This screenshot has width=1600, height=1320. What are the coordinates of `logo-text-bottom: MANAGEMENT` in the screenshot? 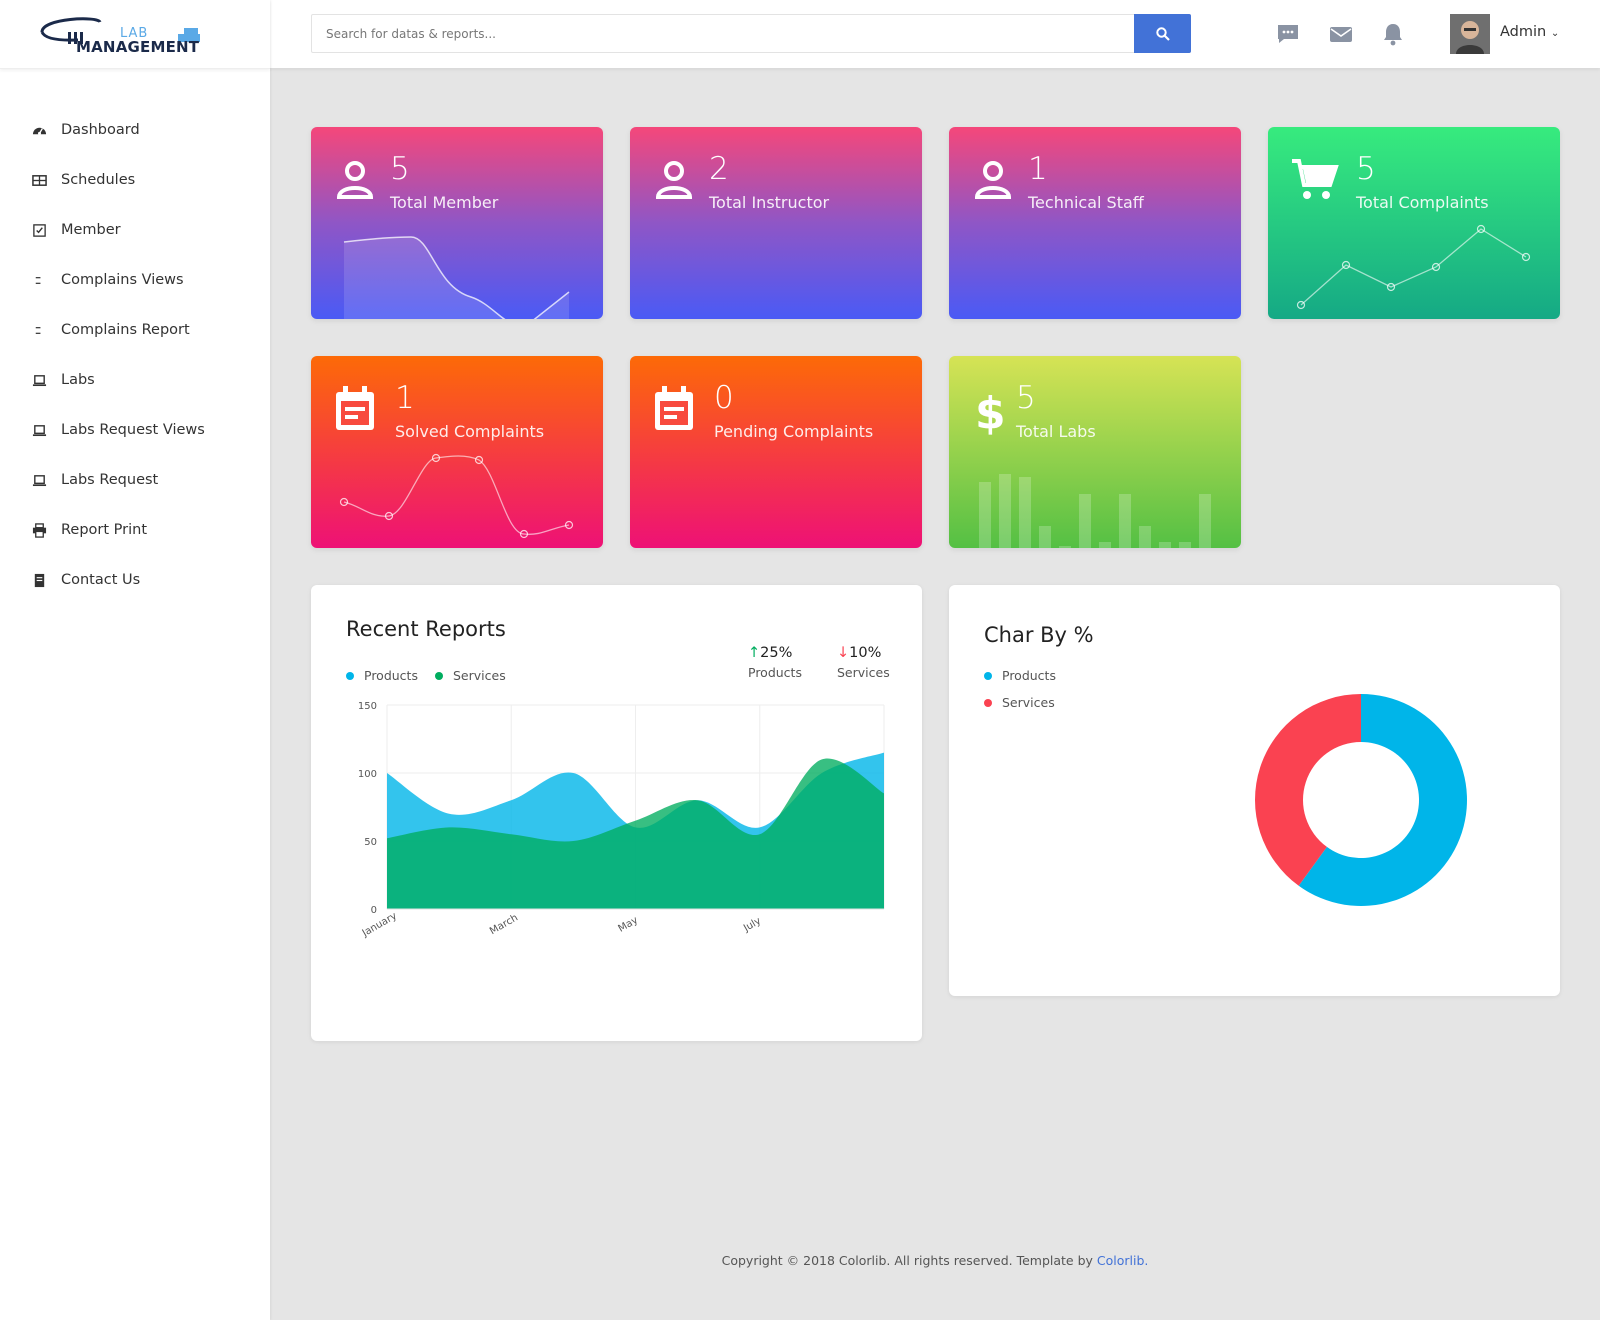 It's located at (138, 47).